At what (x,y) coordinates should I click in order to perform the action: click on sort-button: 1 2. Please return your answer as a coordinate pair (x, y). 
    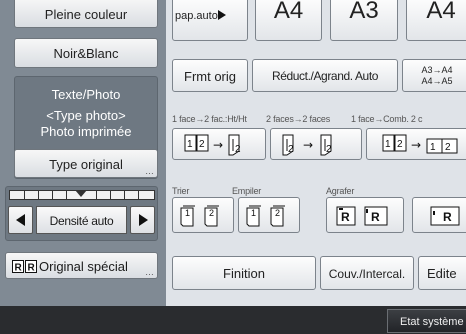
    Looking at the image, I should click on (203, 215).